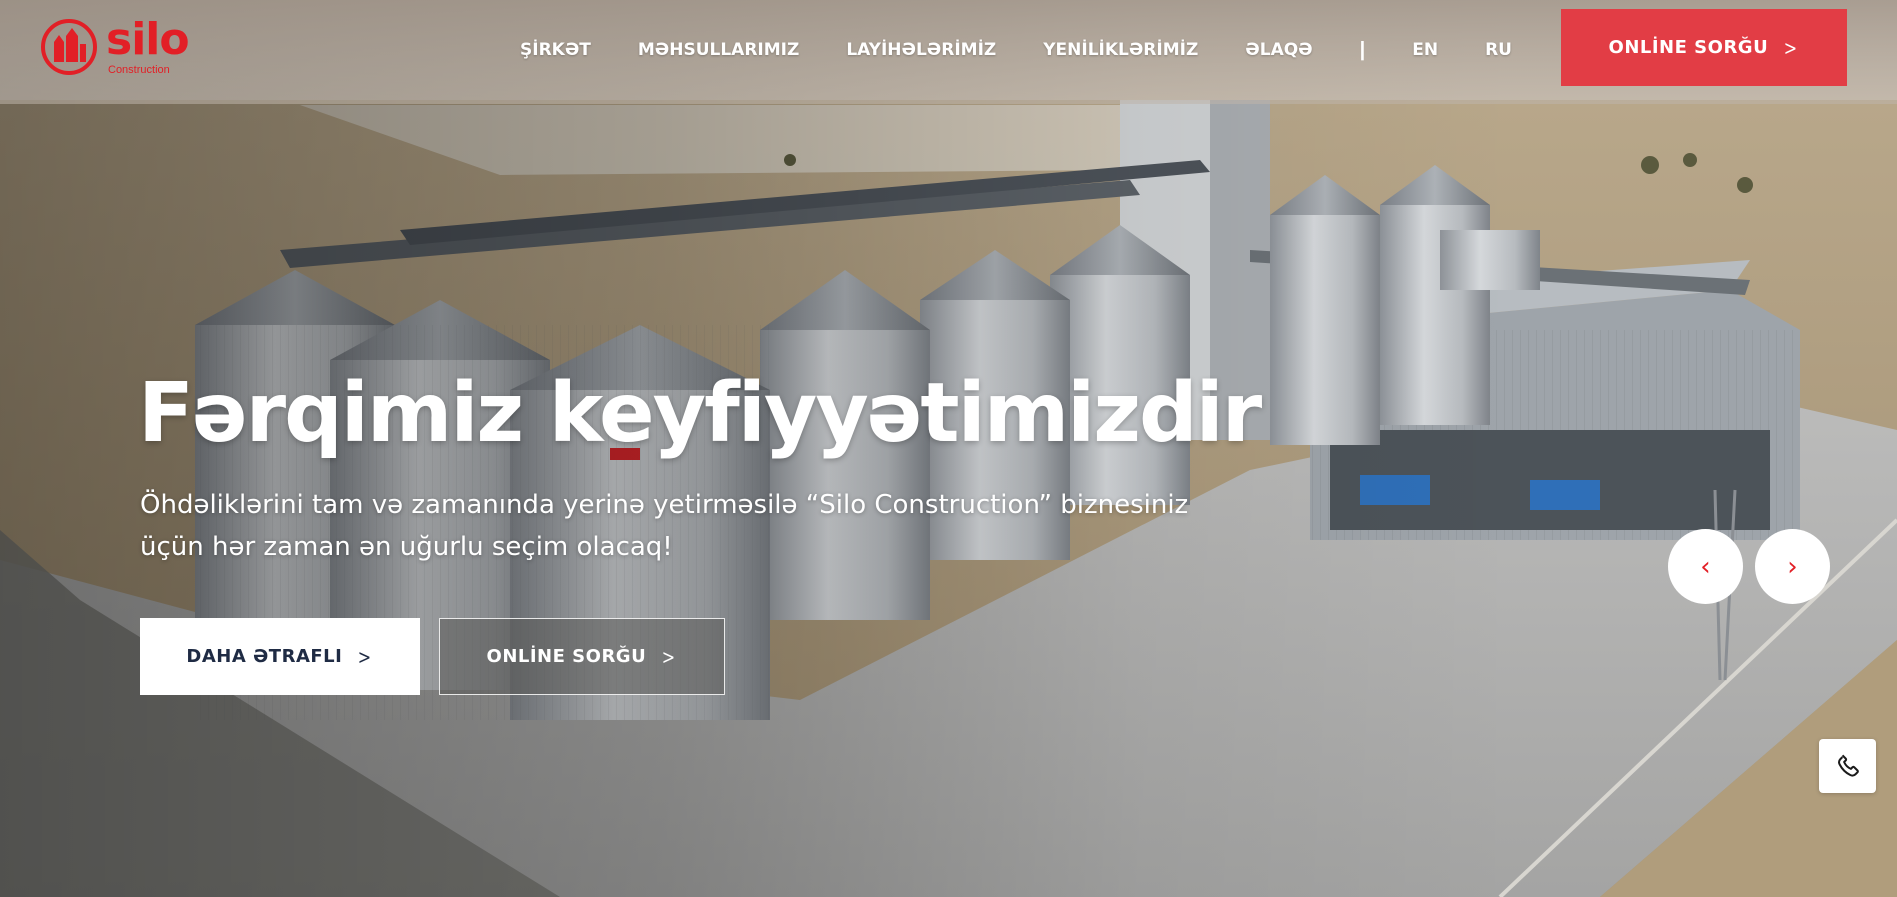  What do you see at coordinates (264, 656) in the screenshot?
I see `more-info-label: DAHA ƏTRAFLI` at bounding box center [264, 656].